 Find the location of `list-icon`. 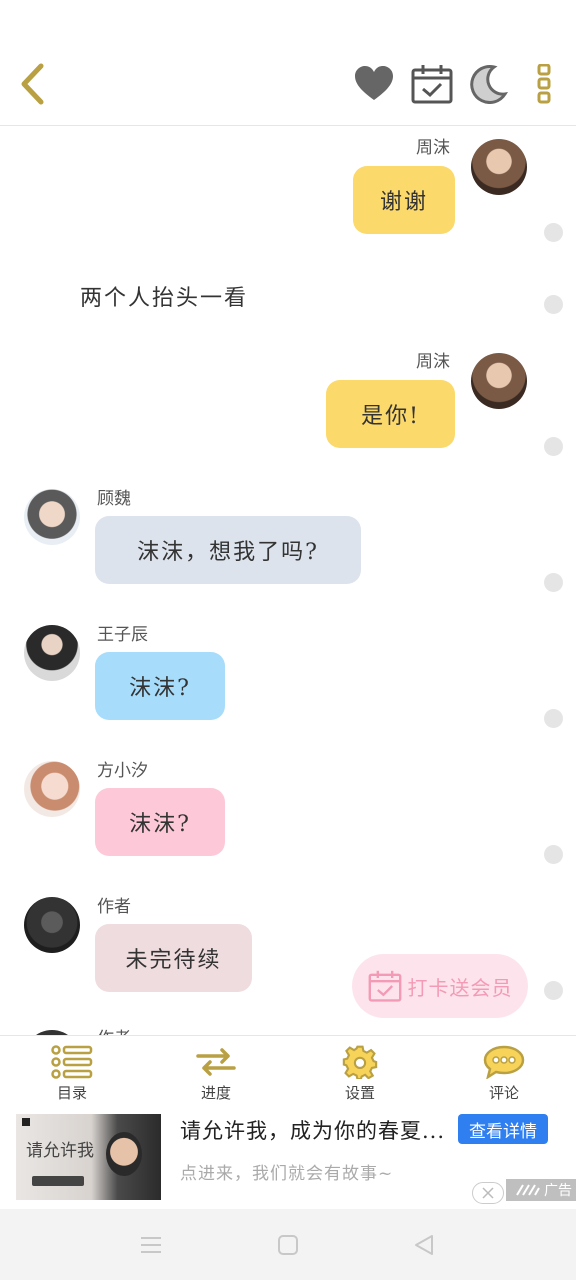

list-icon is located at coordinates (72, 1062).